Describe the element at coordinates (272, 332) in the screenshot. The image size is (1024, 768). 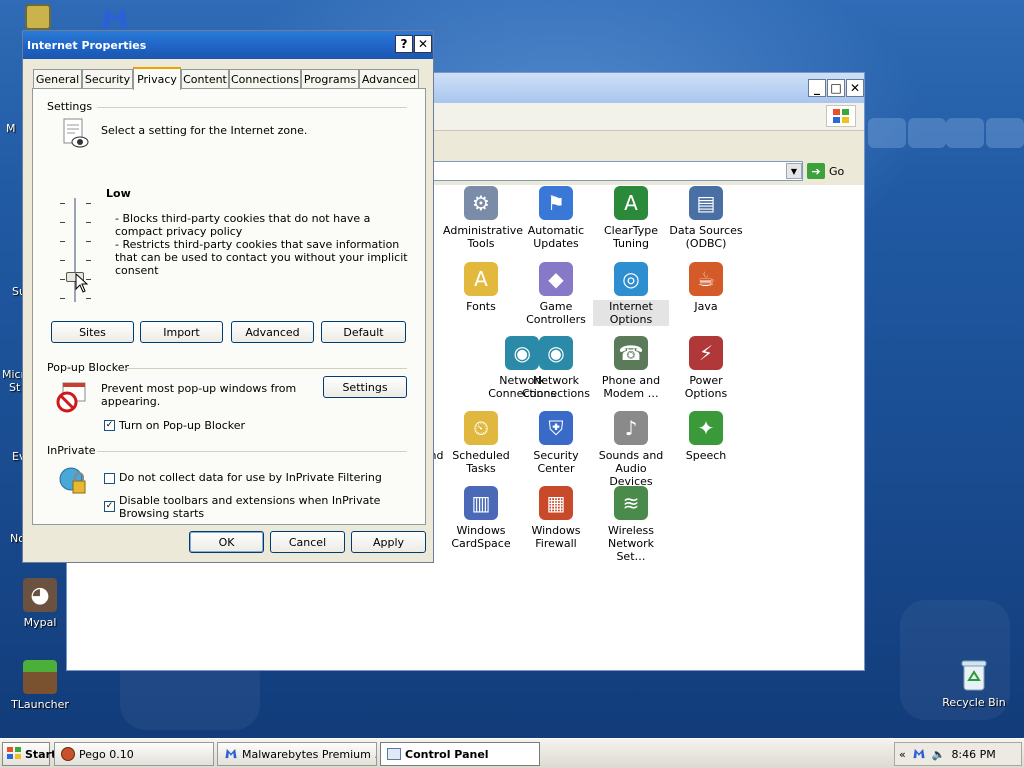
I see `advanced-button: Advanced` at that location.